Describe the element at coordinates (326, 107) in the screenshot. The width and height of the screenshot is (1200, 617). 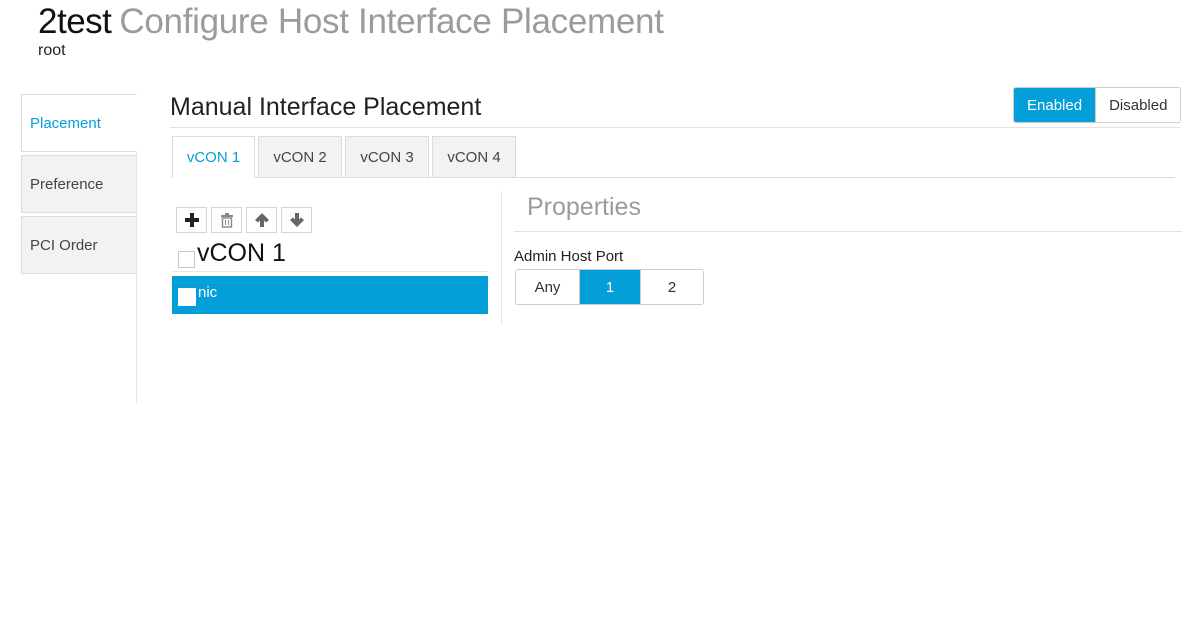
I see `section-title: Manual Interface Placement` at that location.